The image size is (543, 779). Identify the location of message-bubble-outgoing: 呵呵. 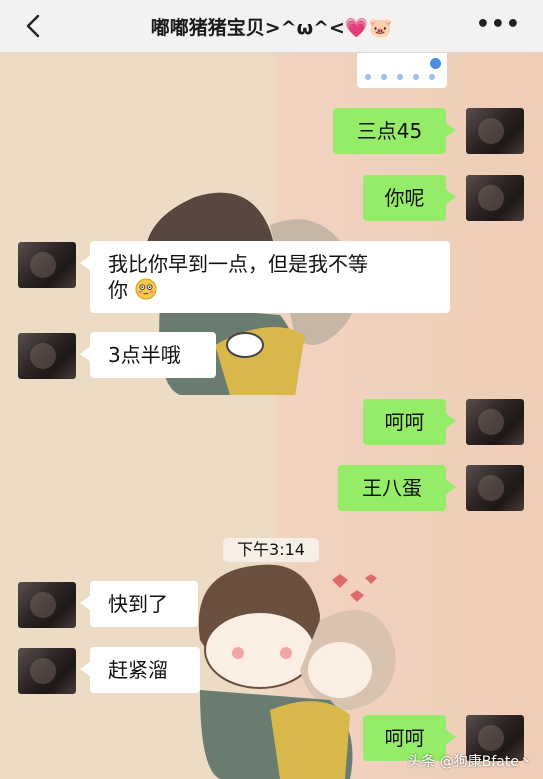
(409, 422).